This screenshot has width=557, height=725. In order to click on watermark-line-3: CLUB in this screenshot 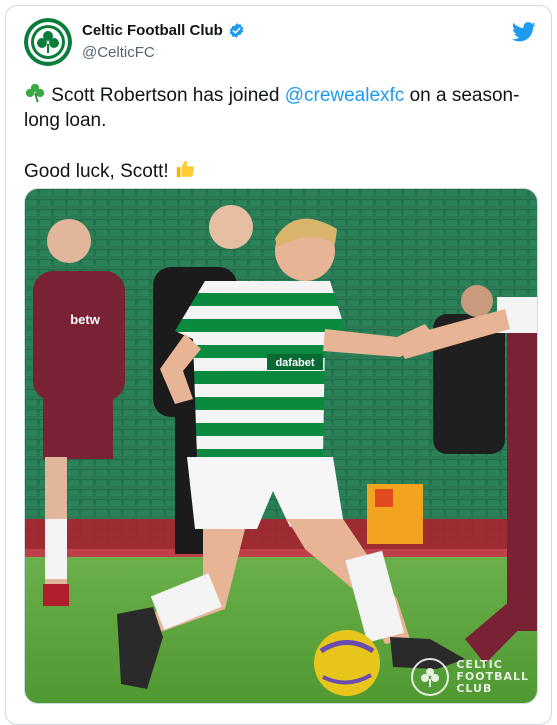, I will do `click(474, 688)`.